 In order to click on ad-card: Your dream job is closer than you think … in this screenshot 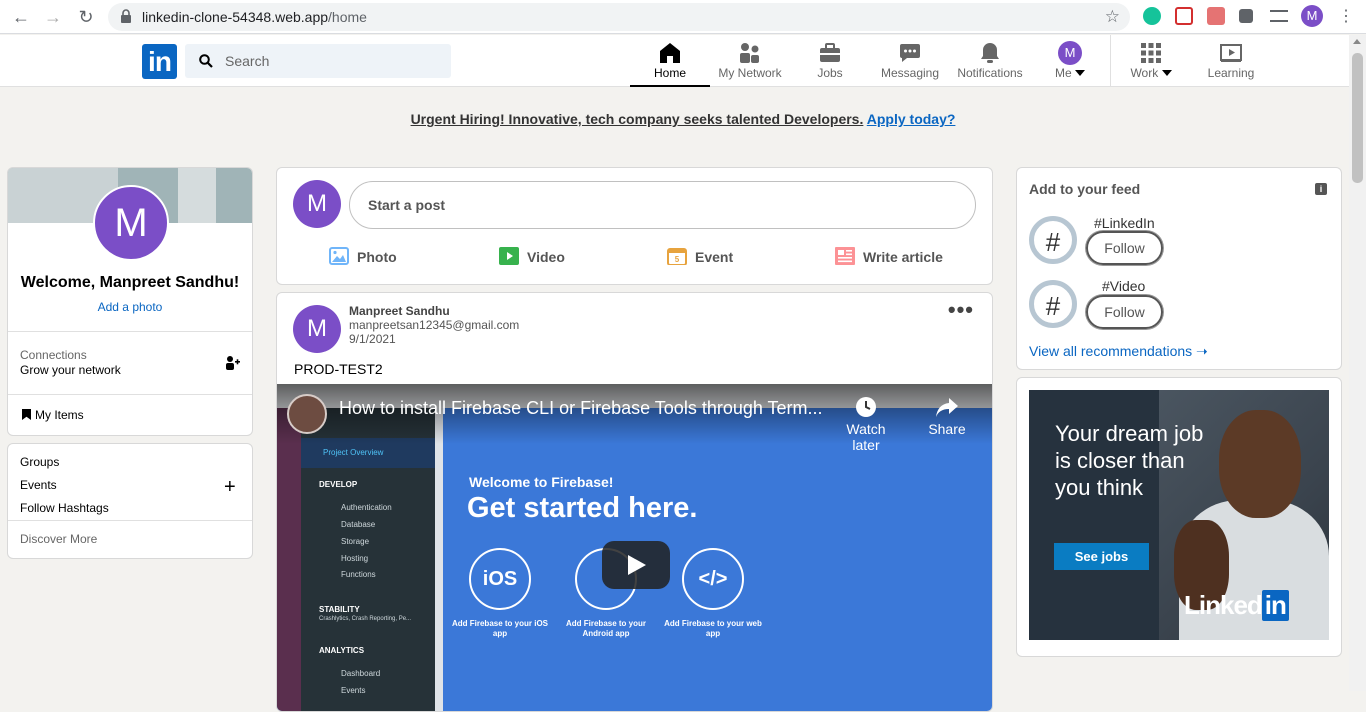, I will do `click(1179, 517)`.